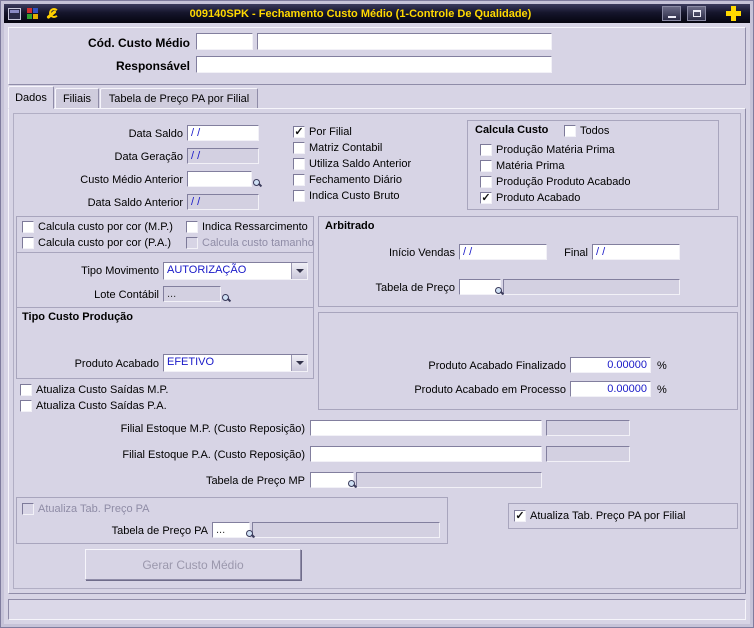 This screenshot has width=754, height=628. What do you see at coordinates (360, 163) in the screenshot?
I see `checkbox-label: Utiliza Saldo Anterior` at bounding box center [360, 163].